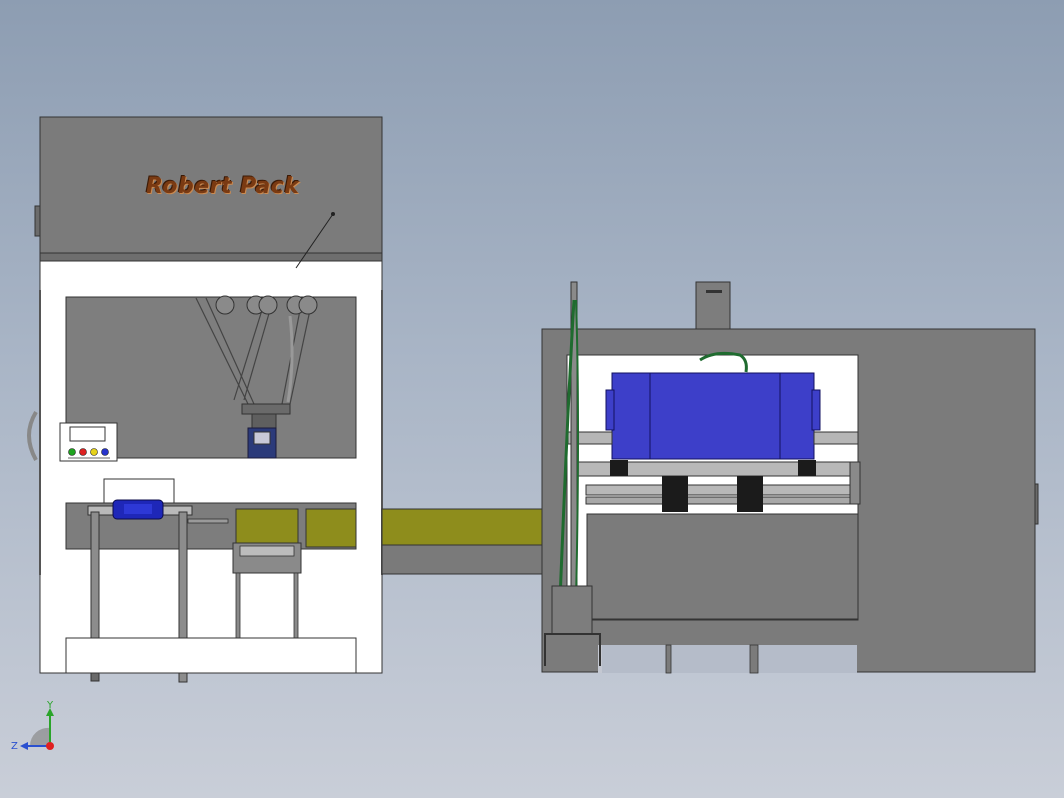 This screenshot has height=798, width=1064. I want to click on blue-carton, so click(713, 416).